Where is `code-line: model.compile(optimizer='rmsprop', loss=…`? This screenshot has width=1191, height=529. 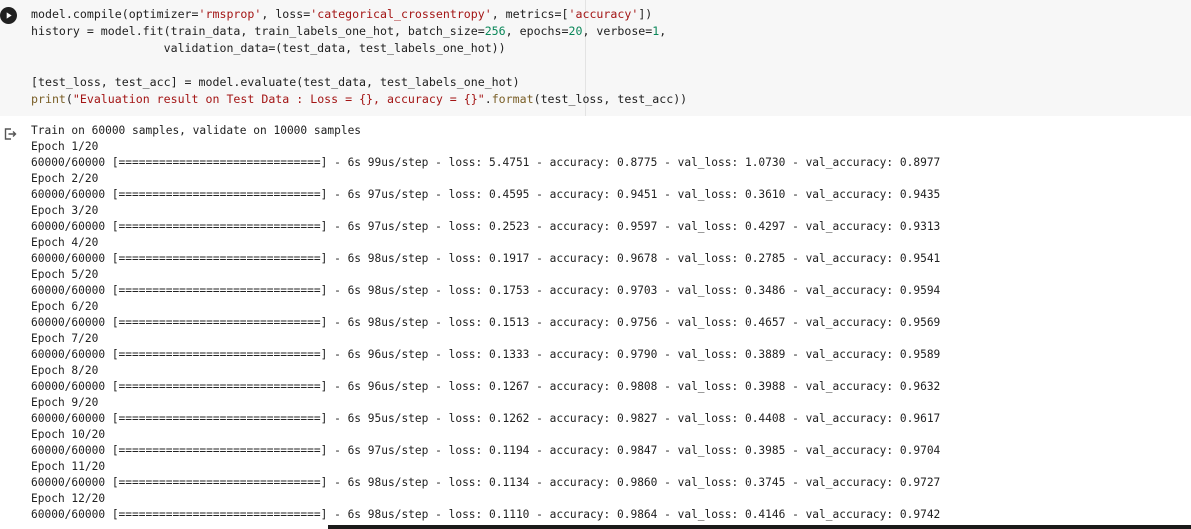 code-line: model.compile(optimizer='rmsprop', loss=… is located at coordinates (611, 14).